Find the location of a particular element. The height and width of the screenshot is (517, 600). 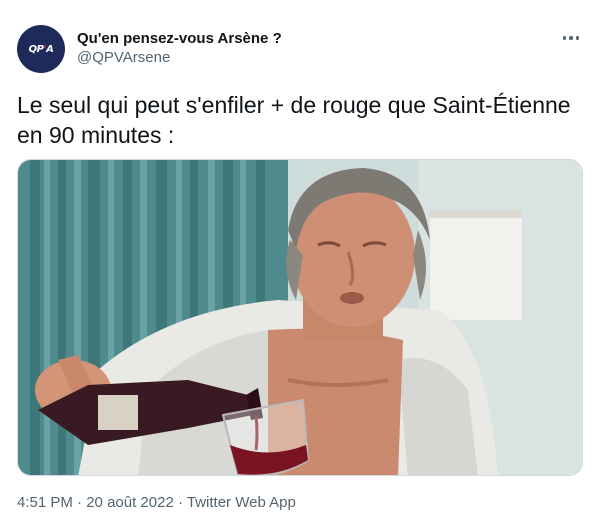

more-icon is located at coordinates (564, 38).